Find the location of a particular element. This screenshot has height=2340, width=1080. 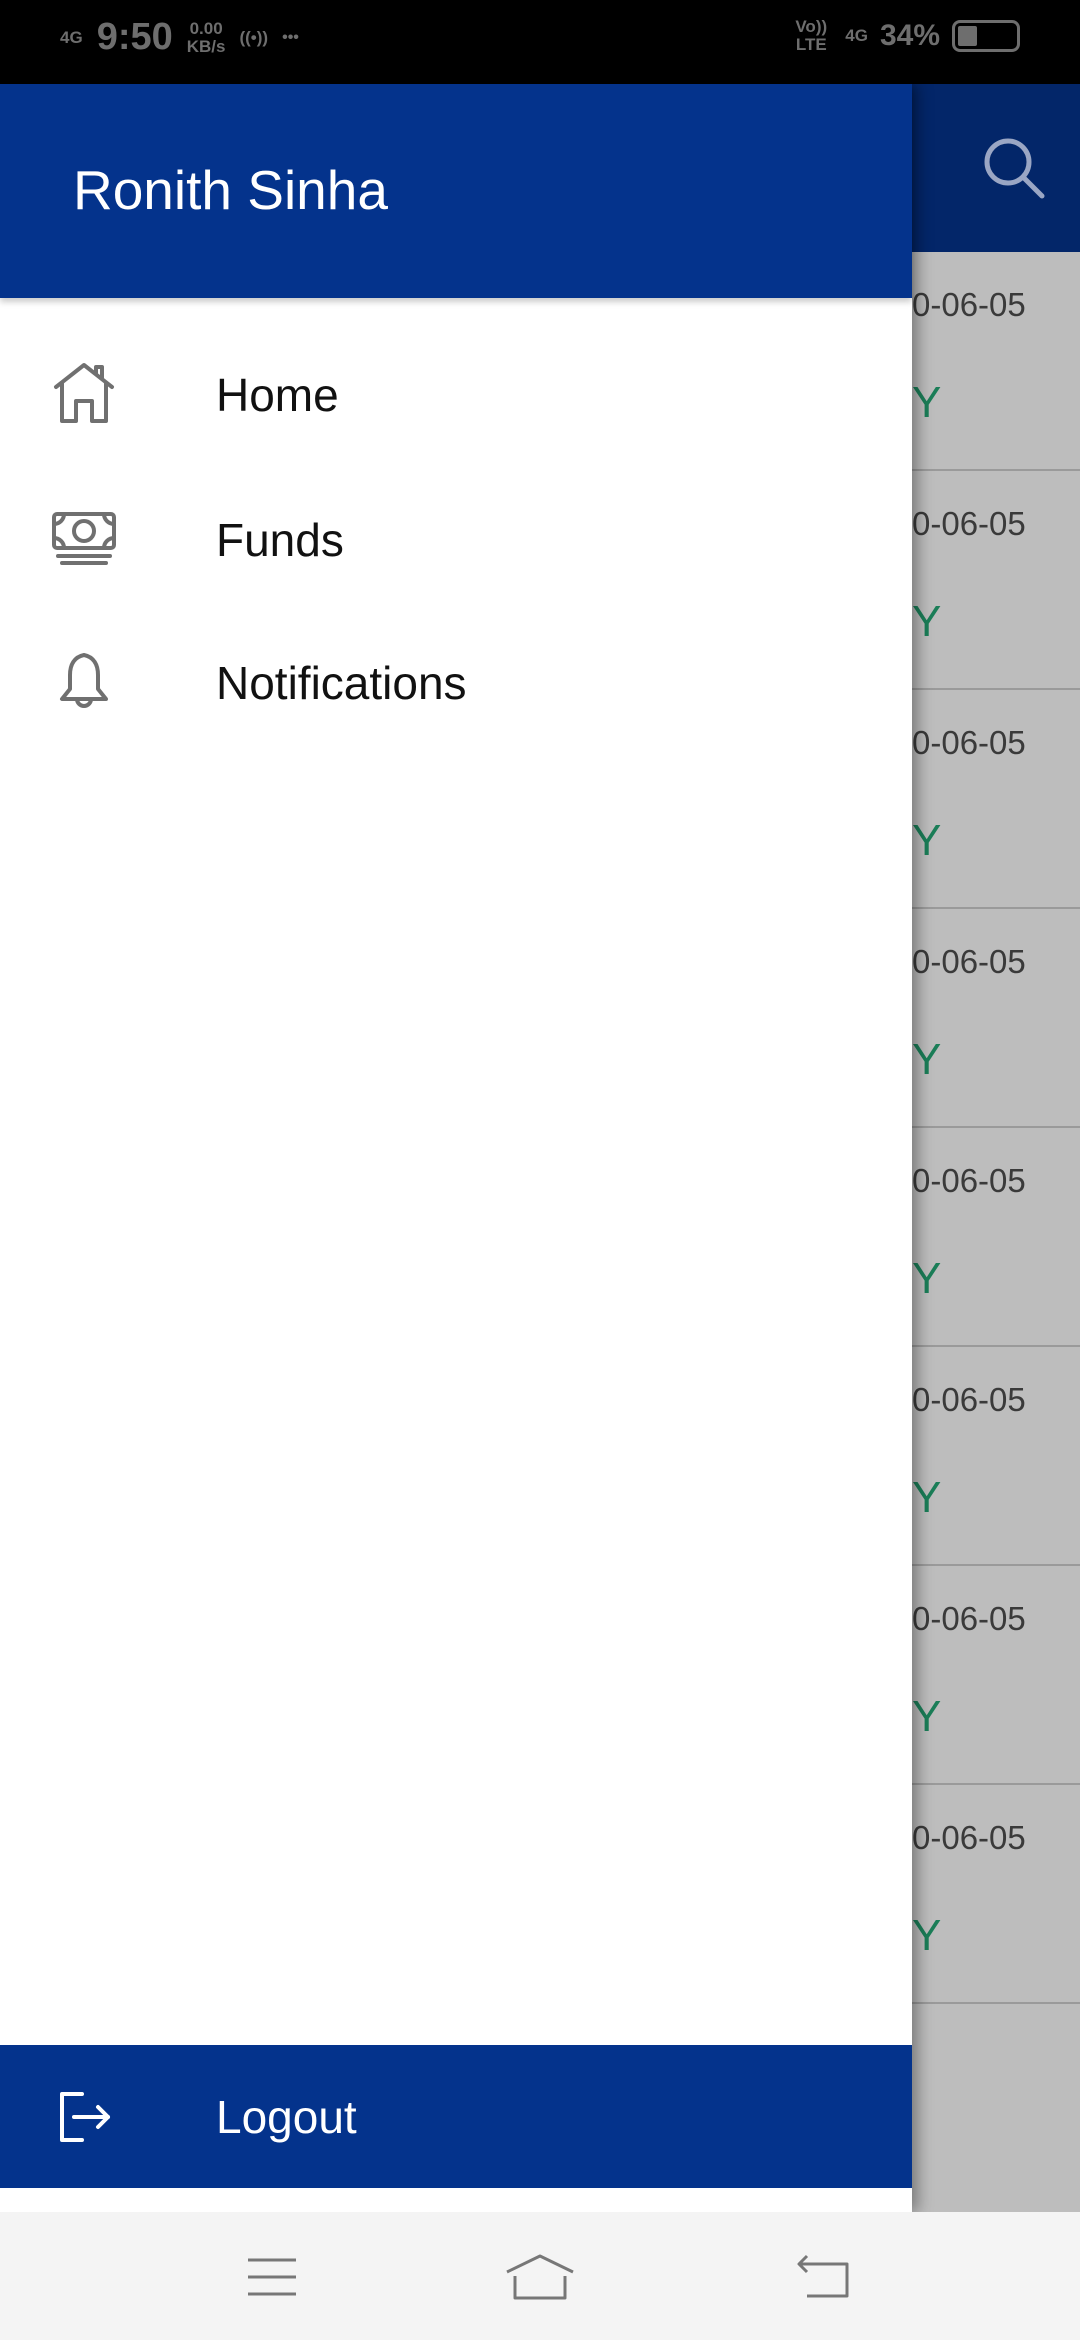

logout-icon is located at coordinates (85, 2116).